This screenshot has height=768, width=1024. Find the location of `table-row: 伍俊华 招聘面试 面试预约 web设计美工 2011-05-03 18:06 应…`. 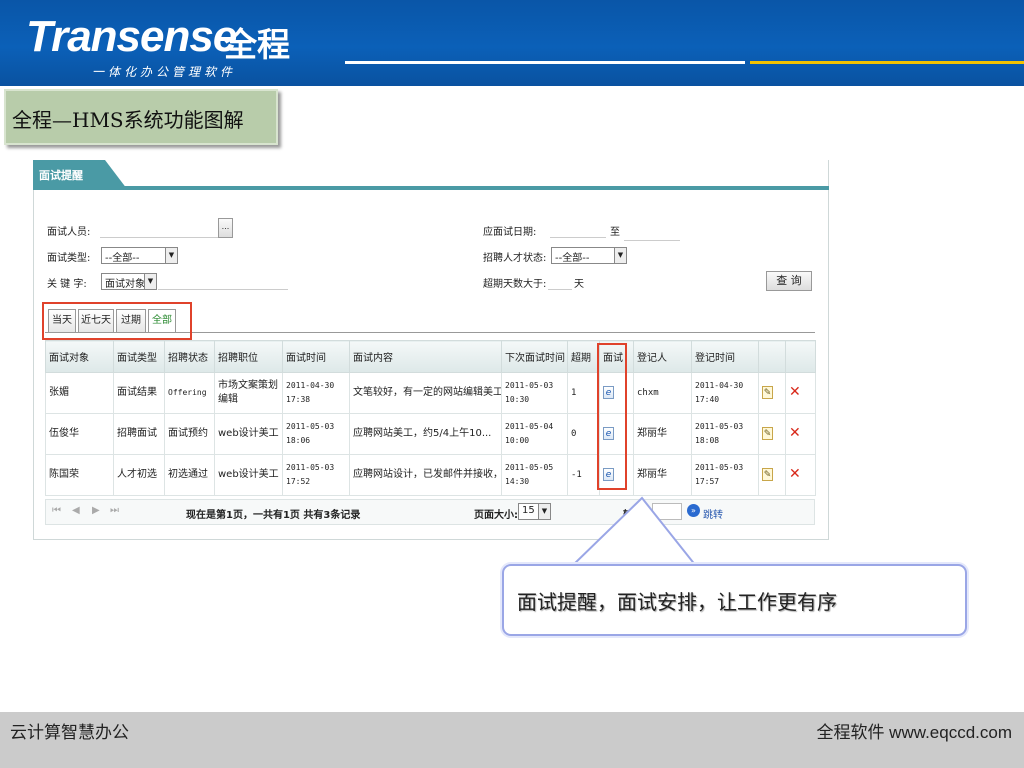

table-row: 伍俊华 招聘面试 面试预约 web设计美工 2011-05-03 18:06 应… is located at coordinates (430, 434).